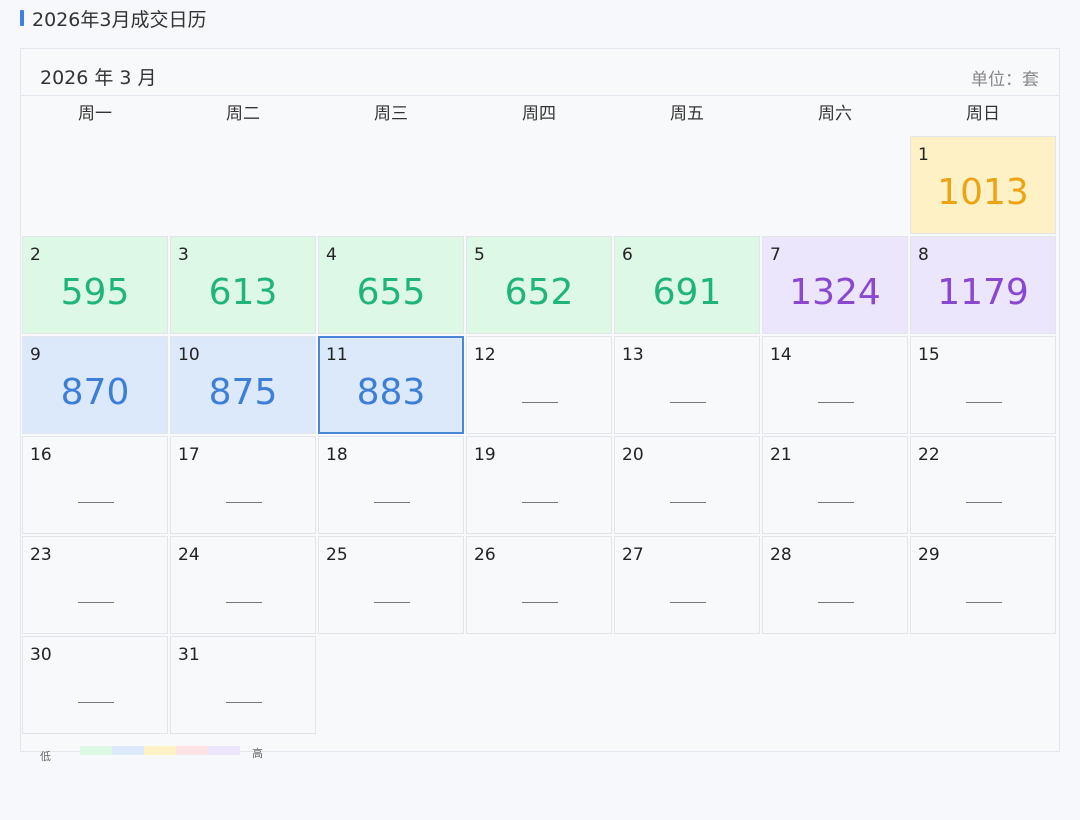 The width and height of the screenshot is (1080, 820). What do you see at coordinates (41, 455) in the screenshot?
I see `day-number: 16` at bounding box center [41, 455].